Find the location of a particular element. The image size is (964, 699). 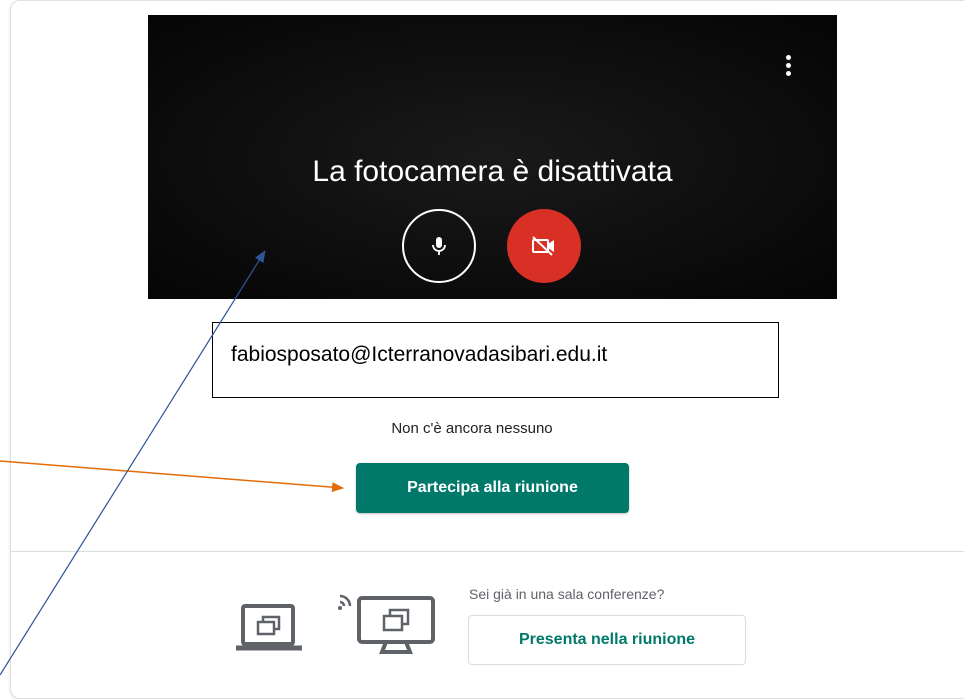

participants-status: Non c'è ancora nessuno is located at coordinates (472, 428).